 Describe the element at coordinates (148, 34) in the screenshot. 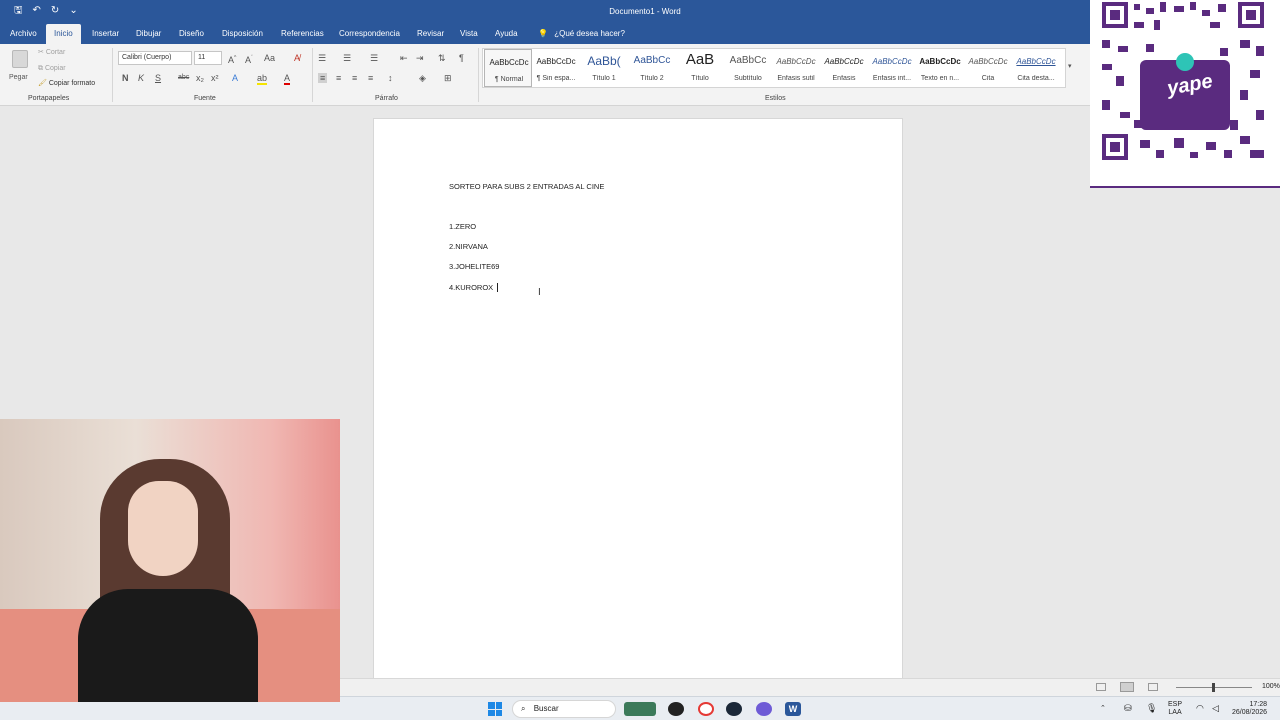

I see `tab-dibujar: Dibujar` at that location.